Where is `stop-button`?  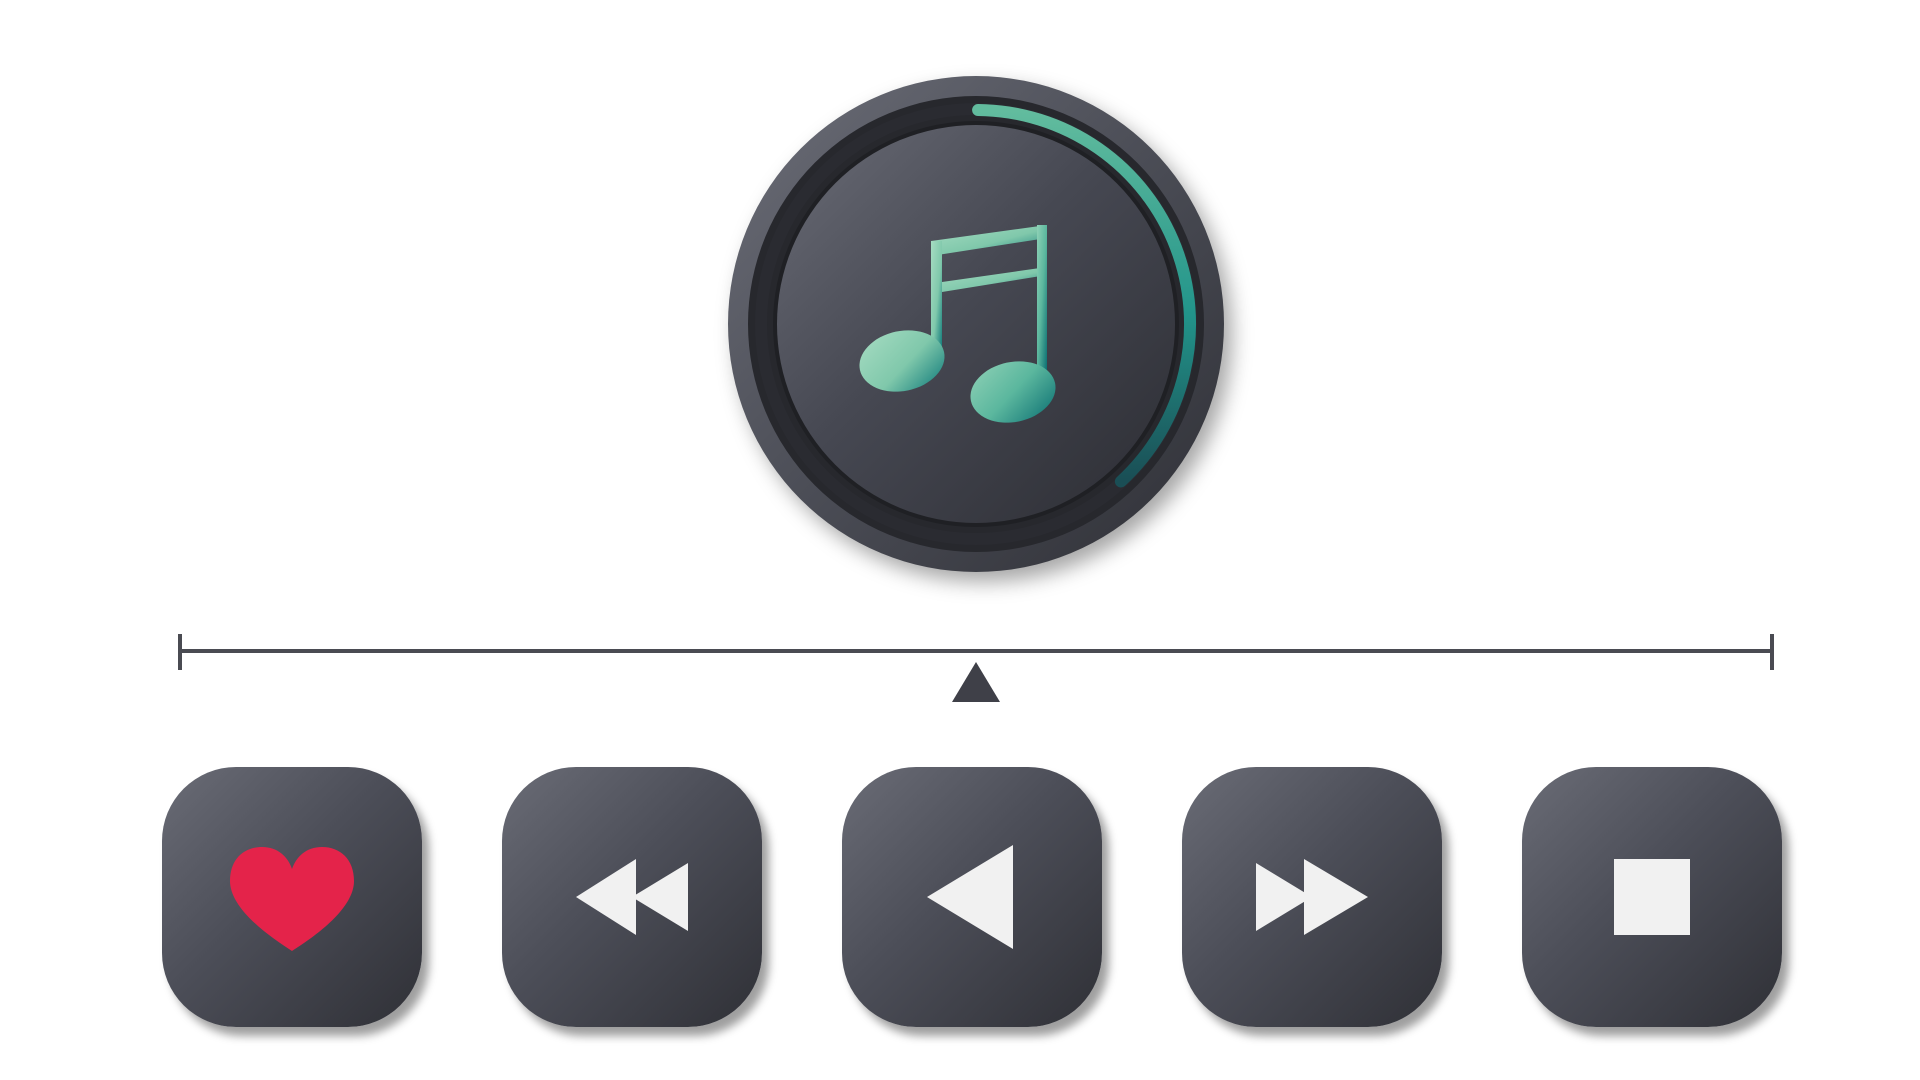
stop-button is located at coordinates (1652, 897).